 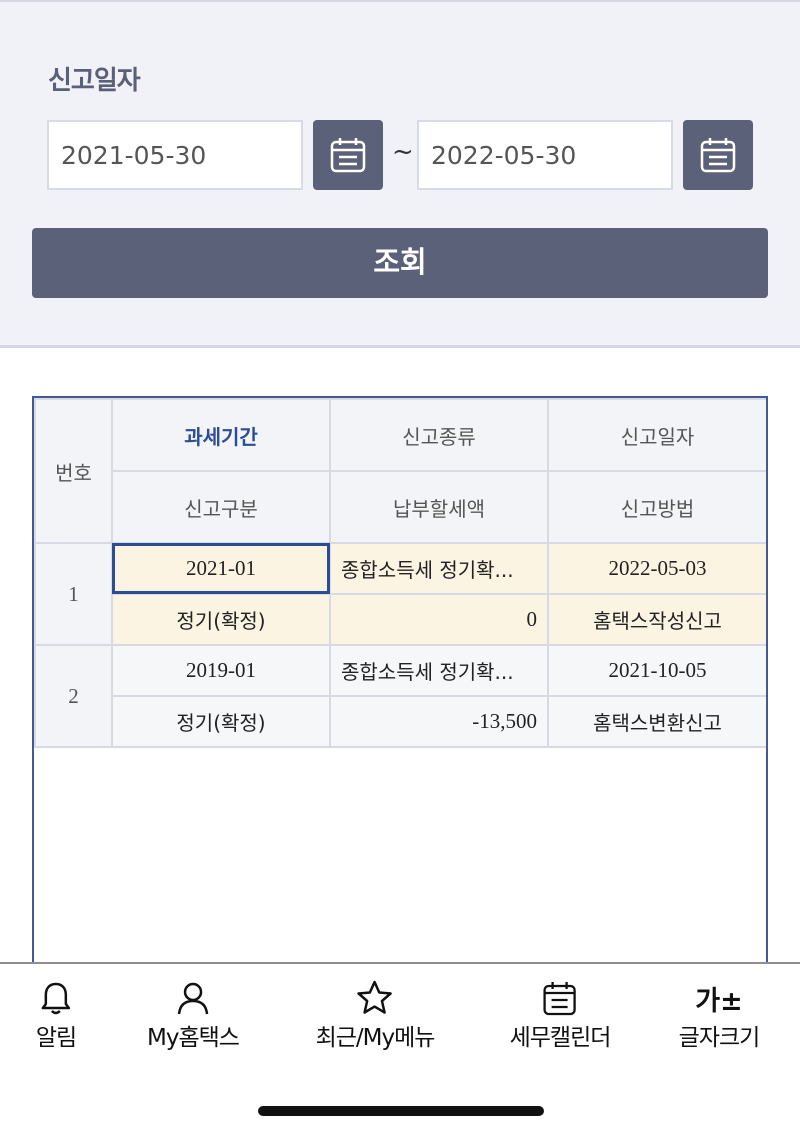 What do you see at coordinates (551, 155) in the screenshot?
I see `end-date-input` at bounding box center [551, 155].